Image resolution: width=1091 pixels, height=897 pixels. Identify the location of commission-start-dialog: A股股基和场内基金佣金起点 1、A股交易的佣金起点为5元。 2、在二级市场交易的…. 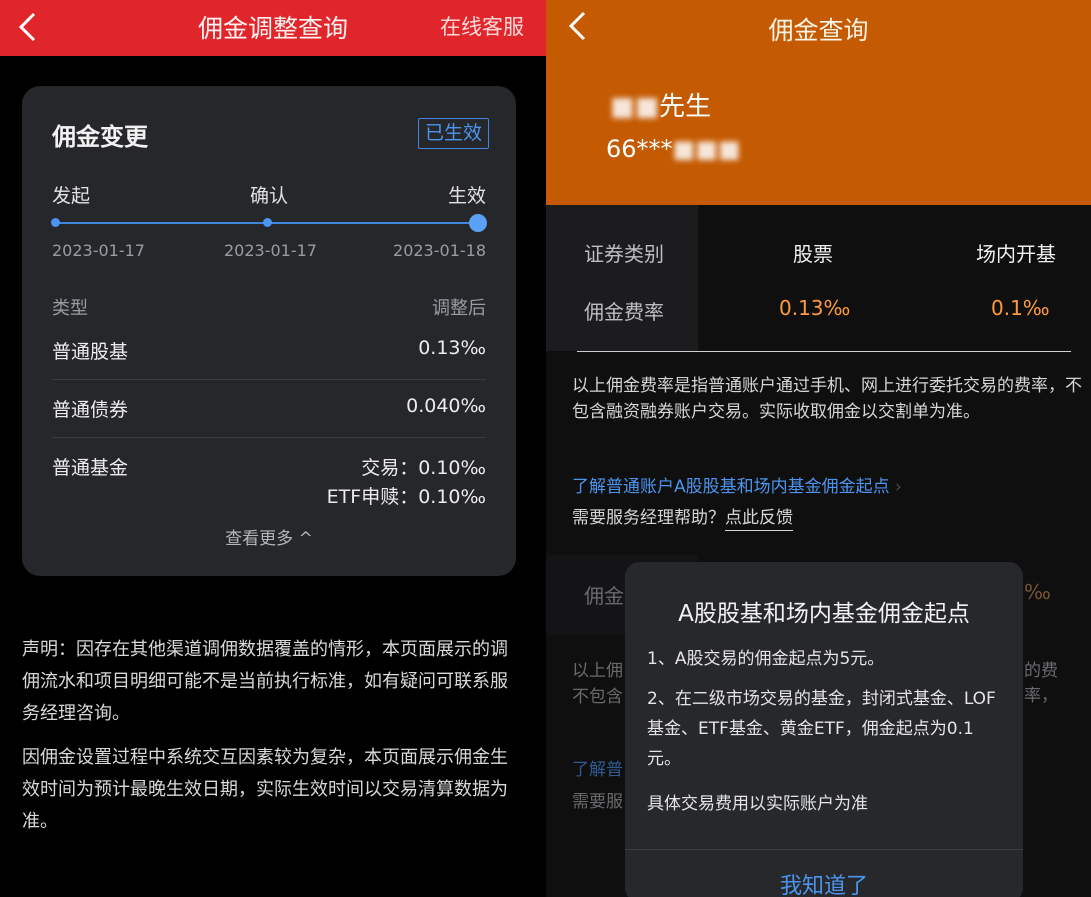
(824, 729).